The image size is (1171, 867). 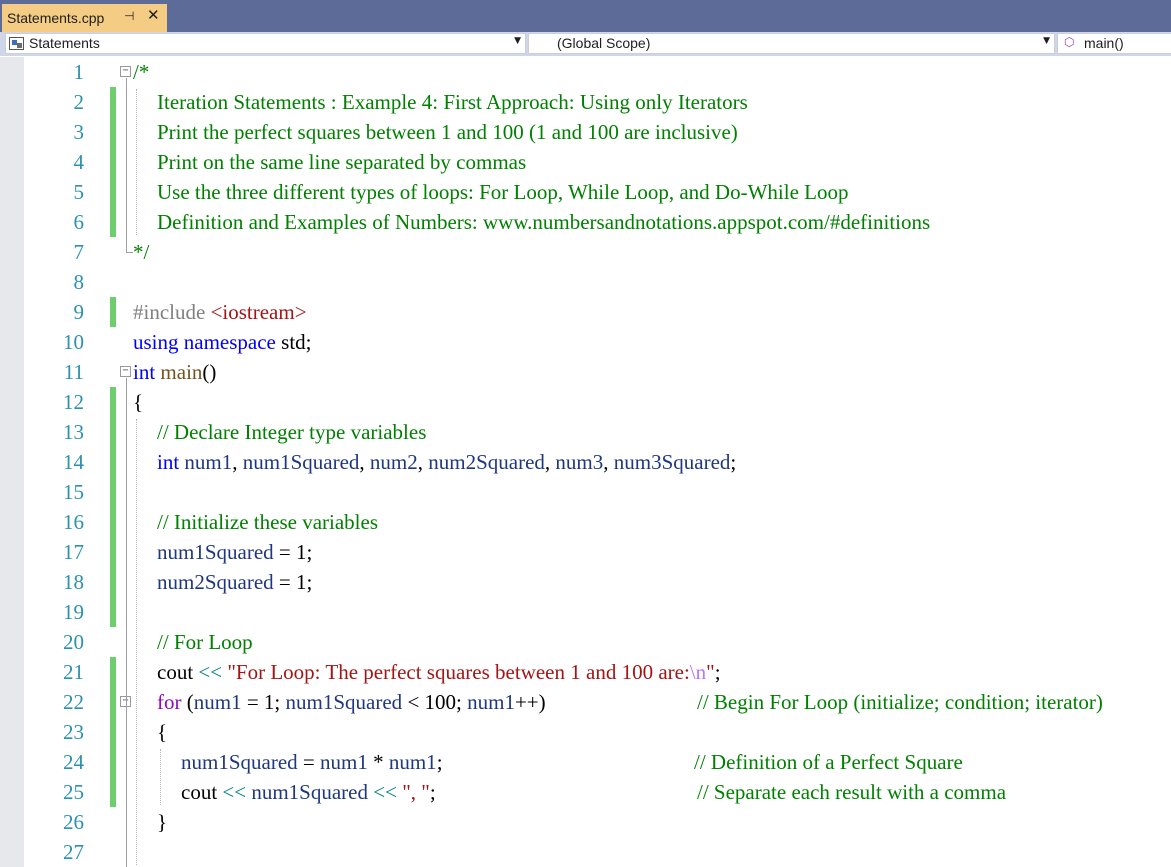 What do you see at coordinates (486, 462) in the screenshot?
I see `code-token: num2Squared` at bounding box center [486, 462].